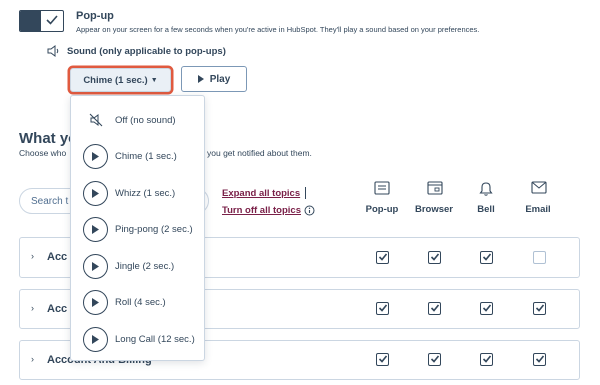 The width and height of the screenshot is (600, 385). I want to click on sound-option-whizz: Whizz (1 sec.), so click(137, 193).